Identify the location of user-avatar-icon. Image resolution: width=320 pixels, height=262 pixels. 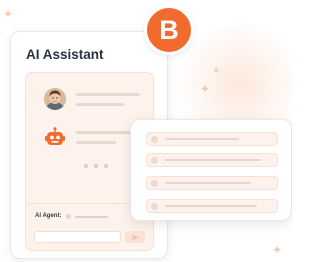
(55, 99).